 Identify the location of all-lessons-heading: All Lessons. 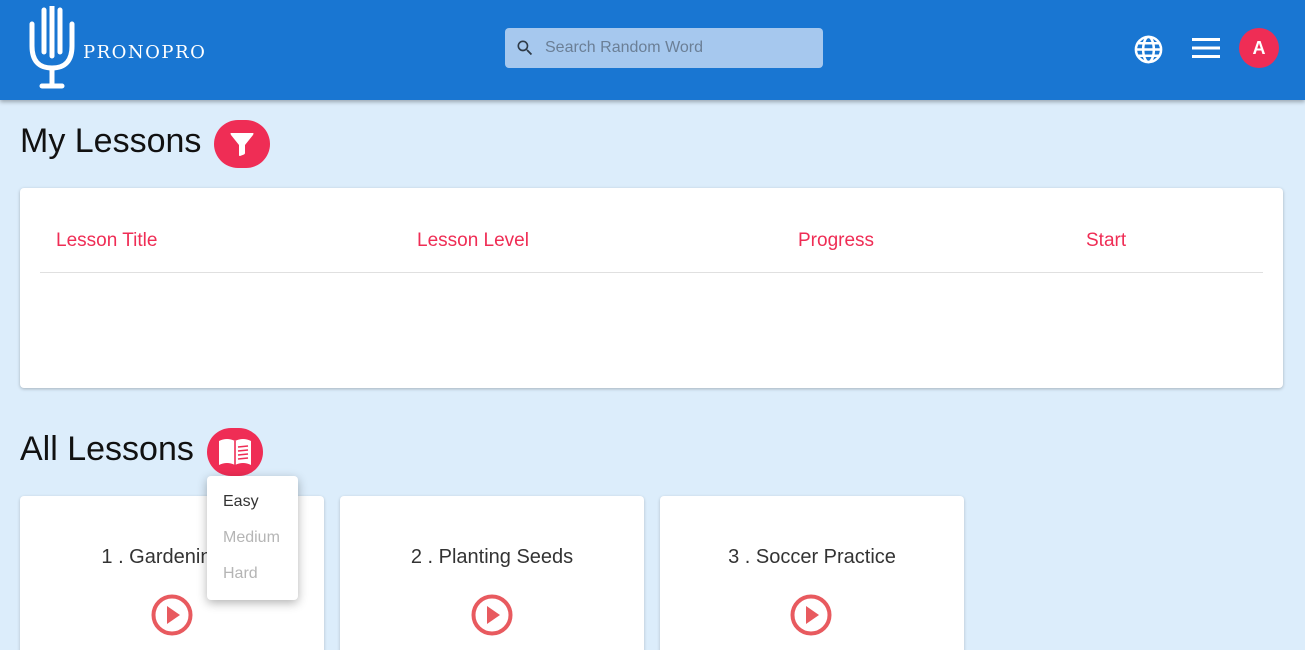
(107, 449).